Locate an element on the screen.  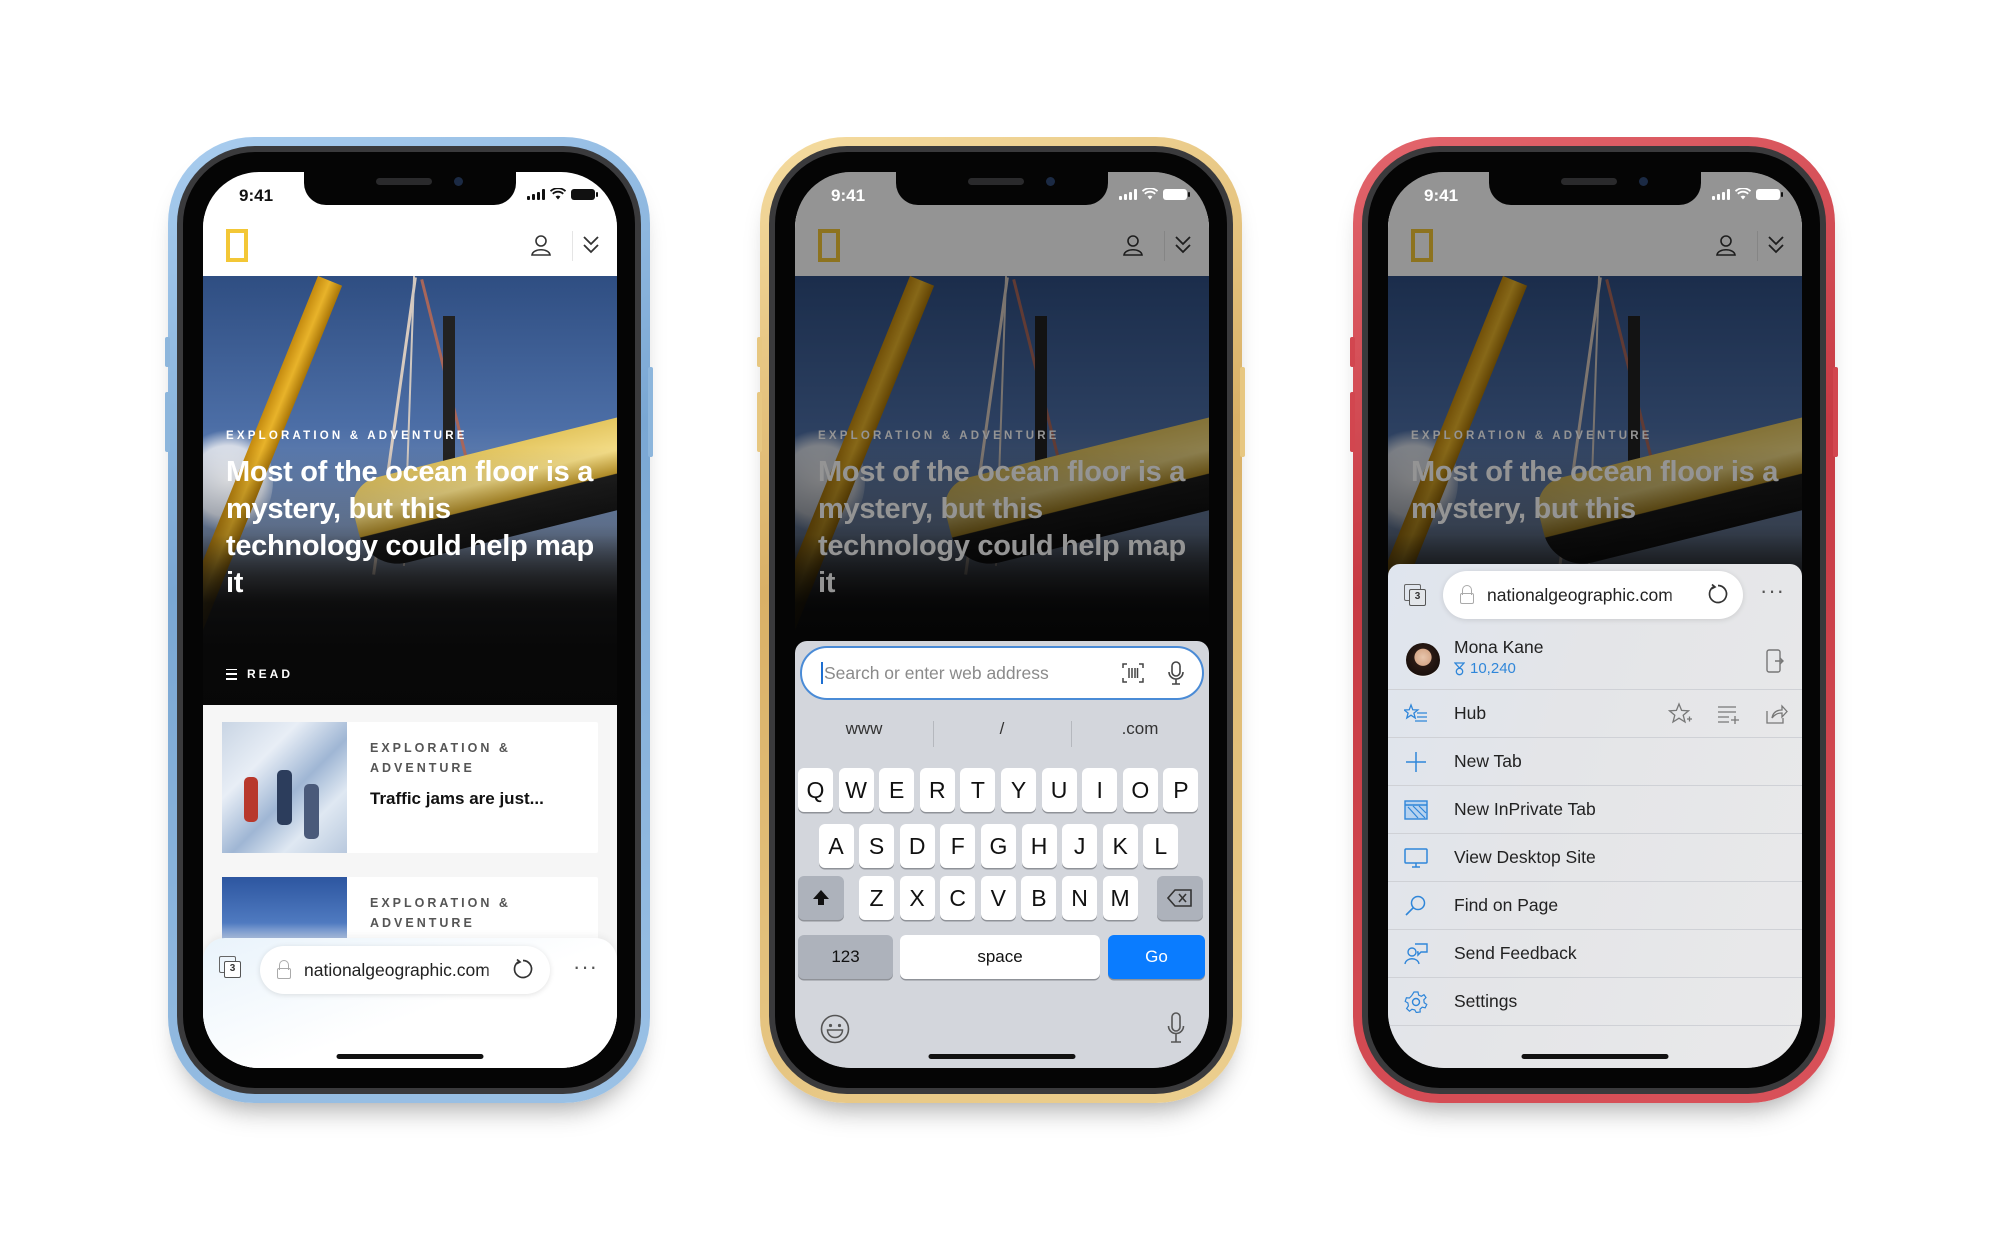
space-key: space is located at coordinates (1000, 957).